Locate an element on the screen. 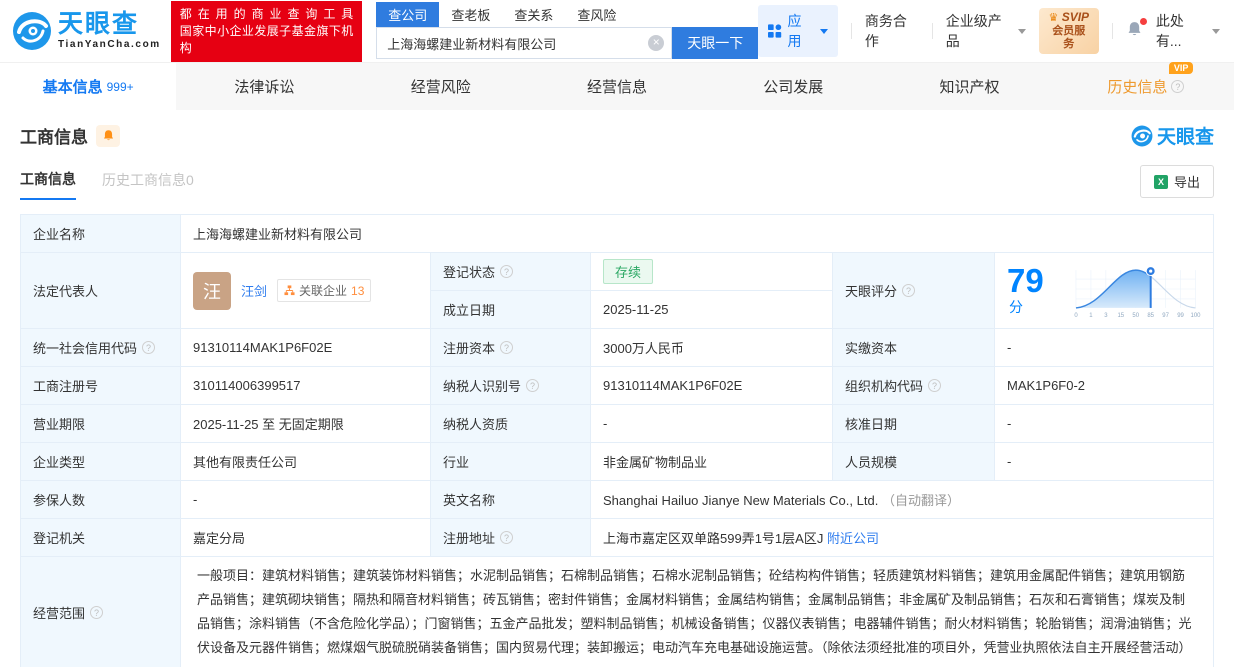 Image resolution: width=1234 pixels, height=667 pixels. svg-text: 15 is located at coordinates (1120, 315).